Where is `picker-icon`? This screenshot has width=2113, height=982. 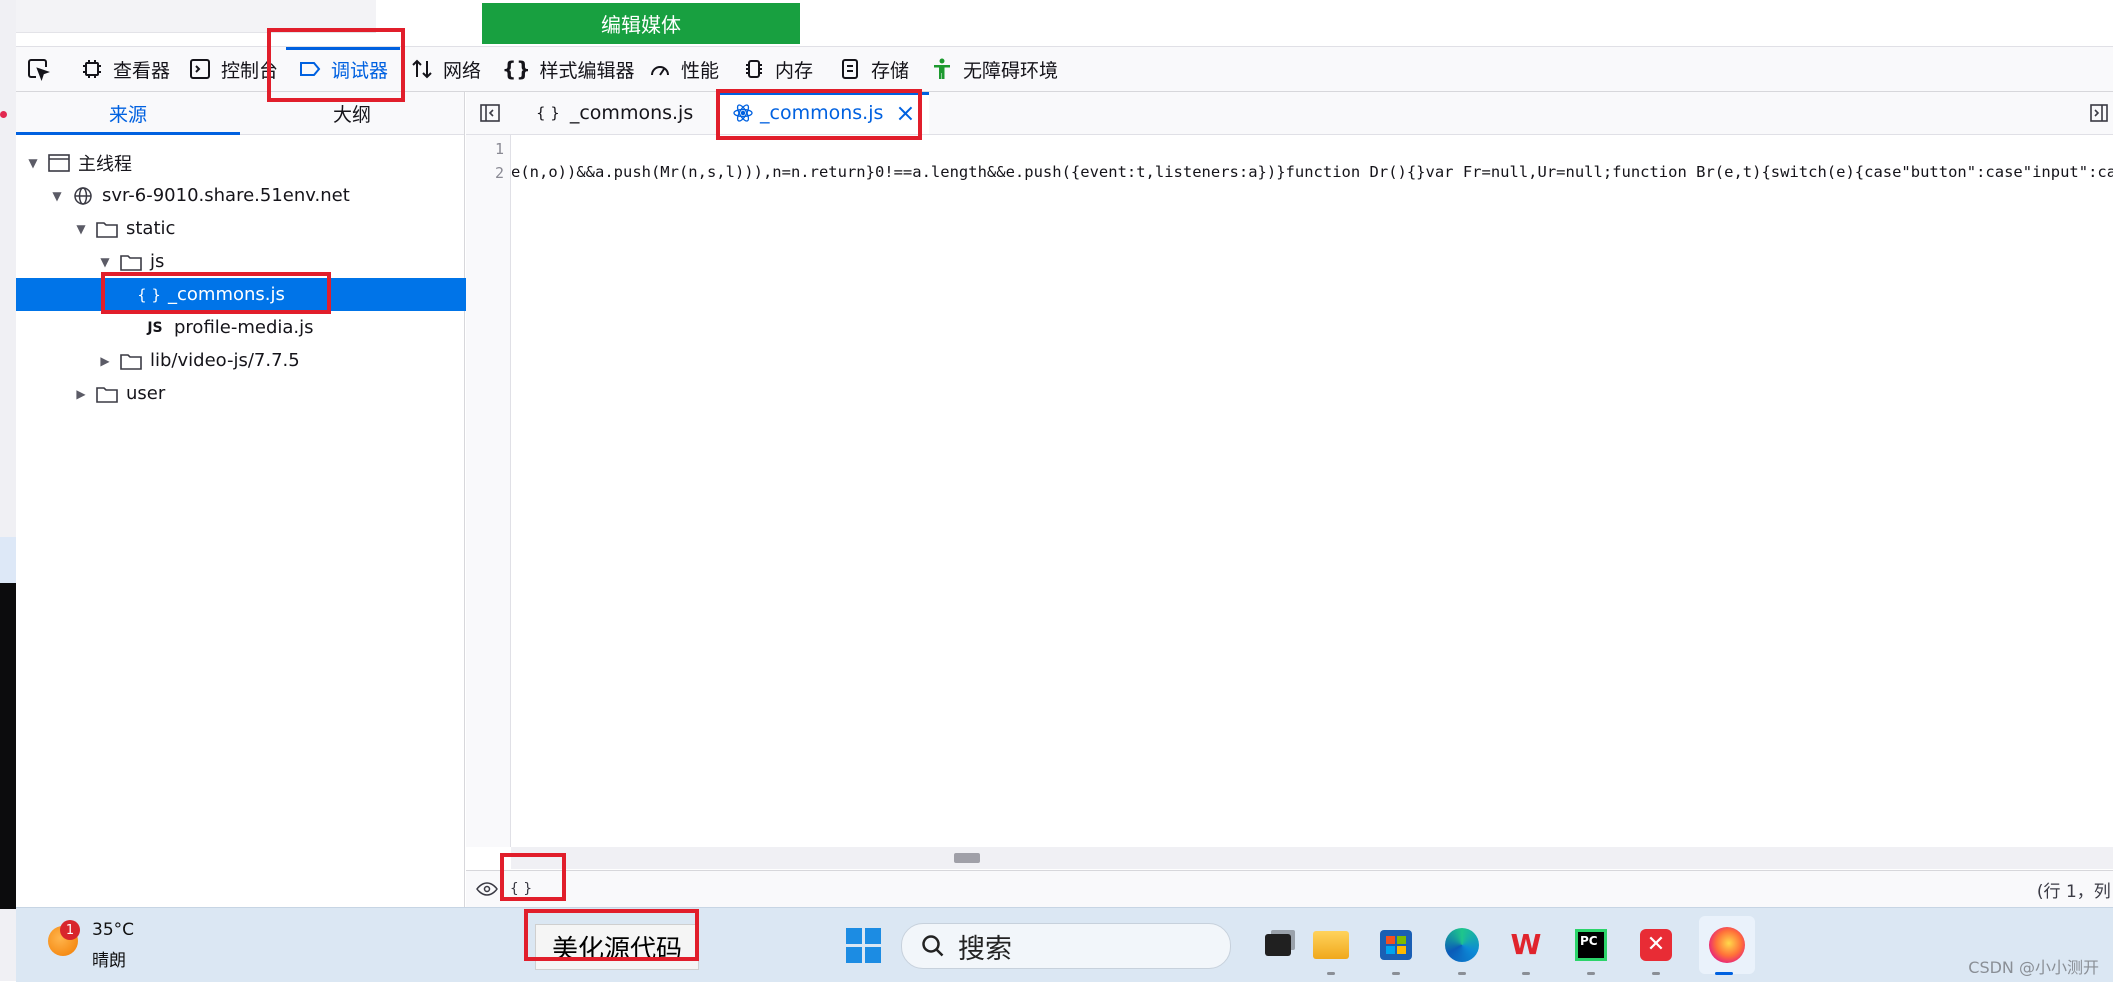 picker-icon is located at coordinates (39, 70).